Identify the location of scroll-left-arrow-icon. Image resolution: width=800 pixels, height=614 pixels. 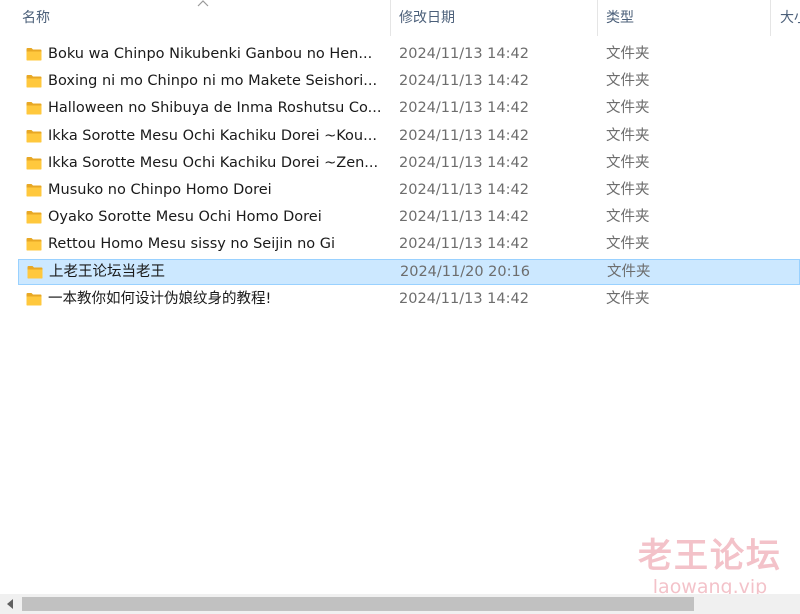
(10, 604).